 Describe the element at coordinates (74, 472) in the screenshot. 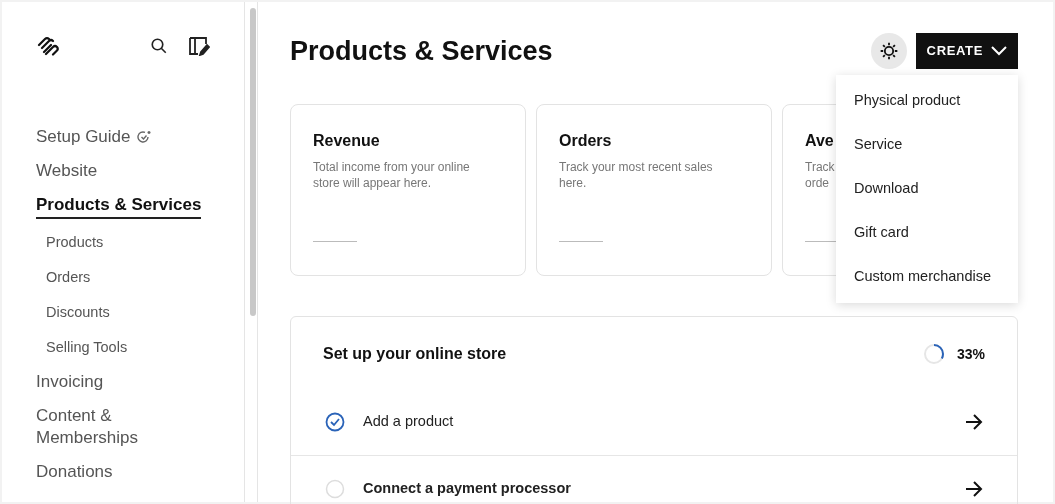

I see `nav-item: Donations` at that location.